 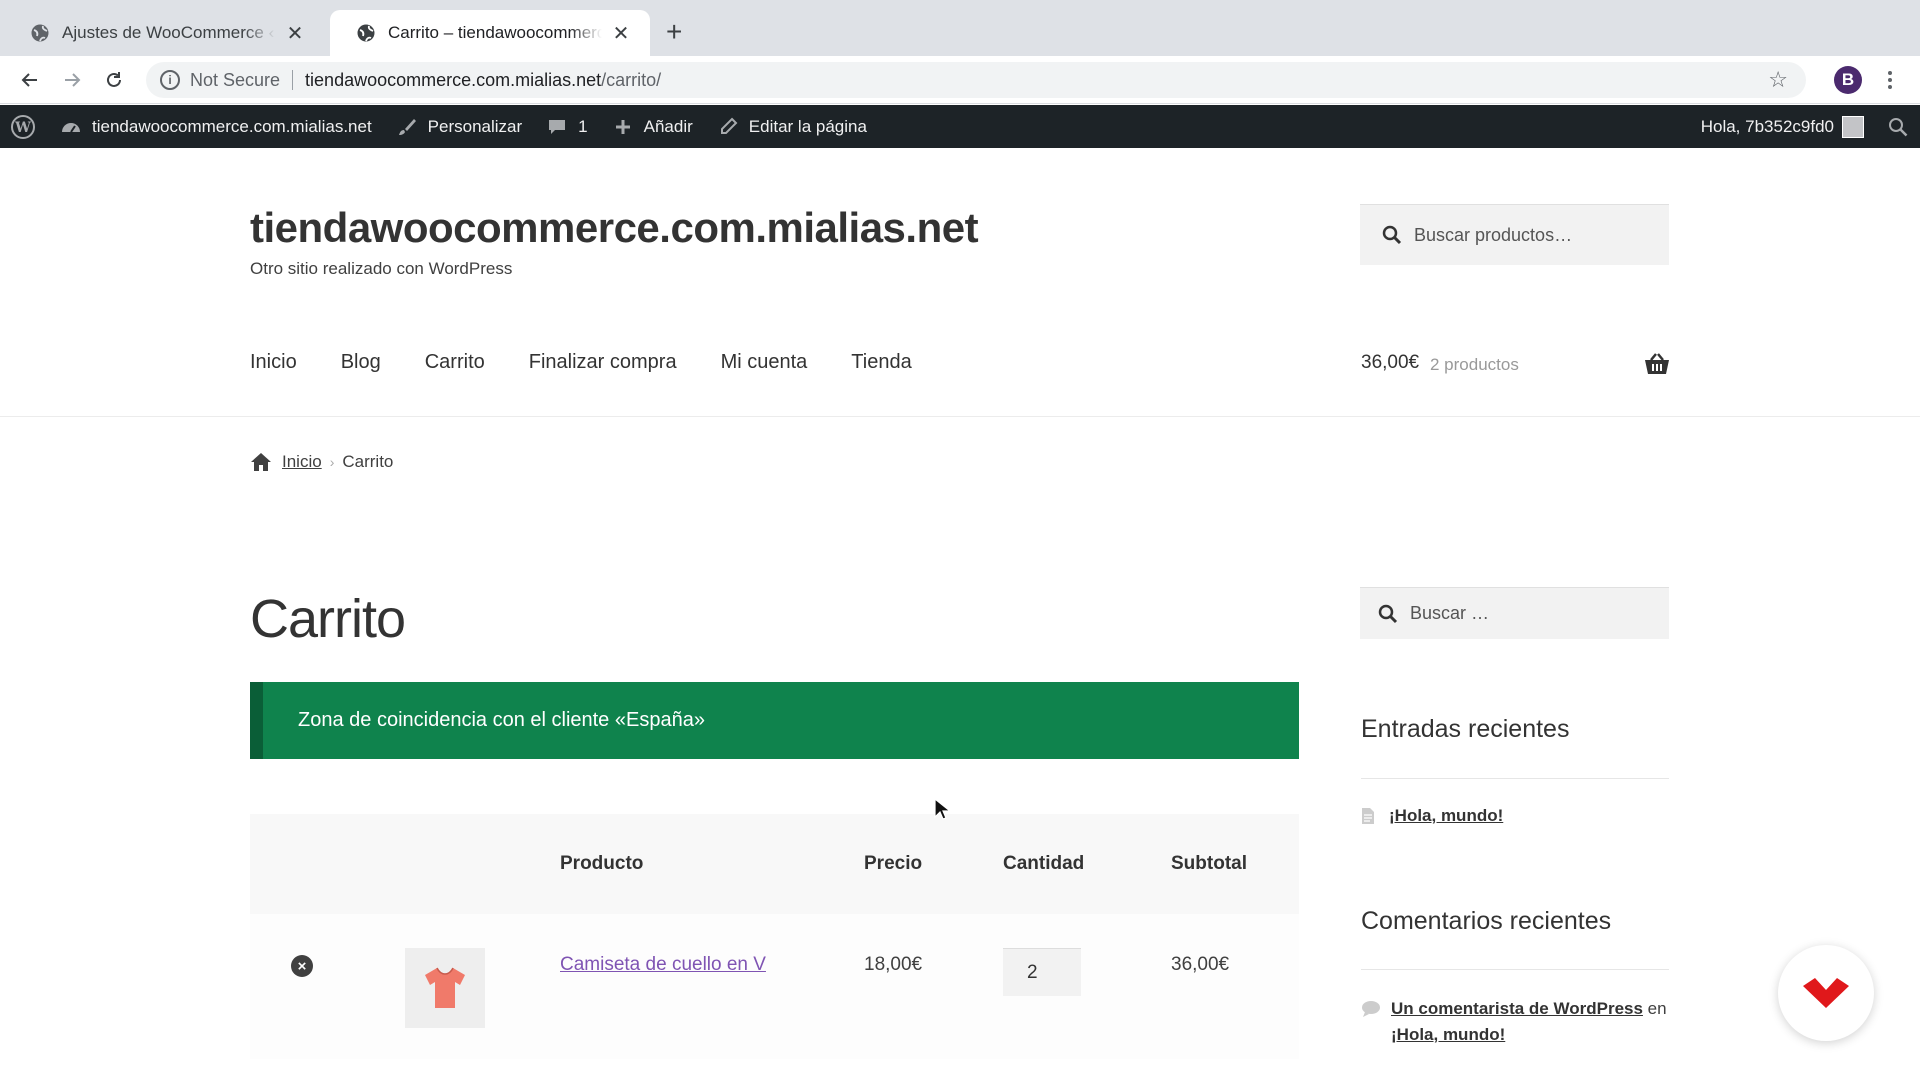 I want to click on wordpress-logo-button: W, so click(x=24, y=126).